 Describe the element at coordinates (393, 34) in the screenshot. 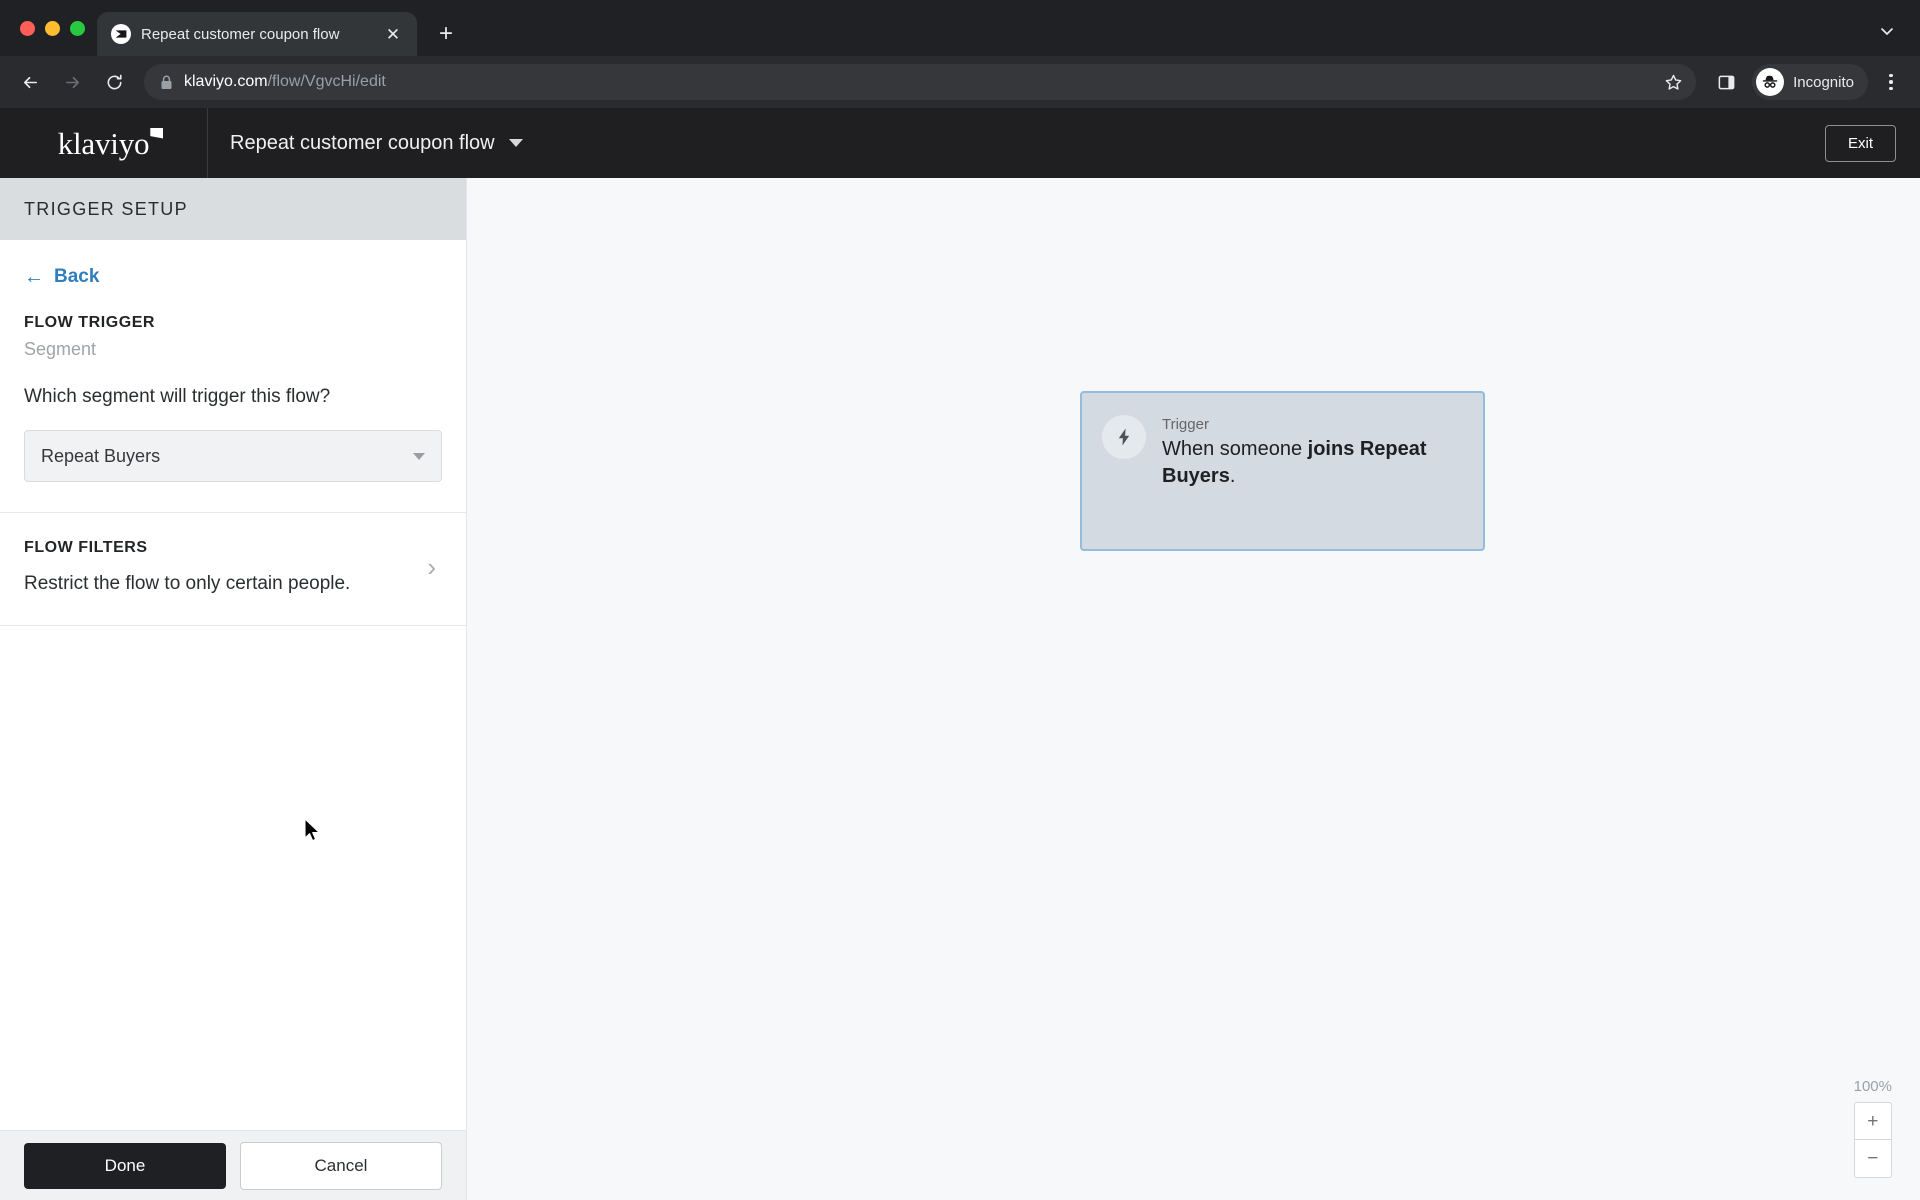

I see `close-tab-button: ✕` at that location.